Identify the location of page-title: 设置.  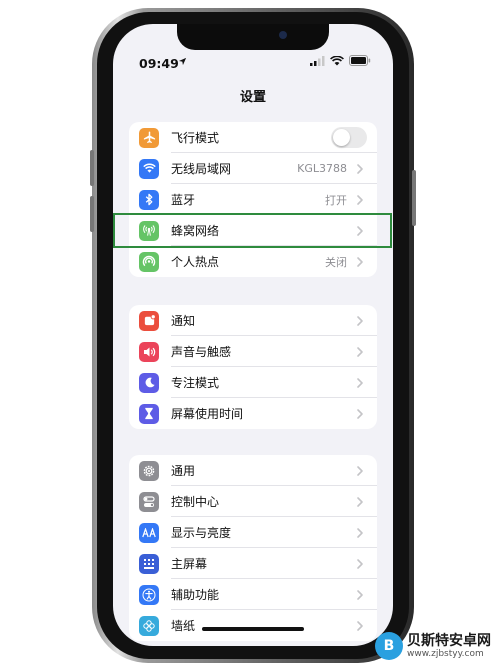
(252, 97).